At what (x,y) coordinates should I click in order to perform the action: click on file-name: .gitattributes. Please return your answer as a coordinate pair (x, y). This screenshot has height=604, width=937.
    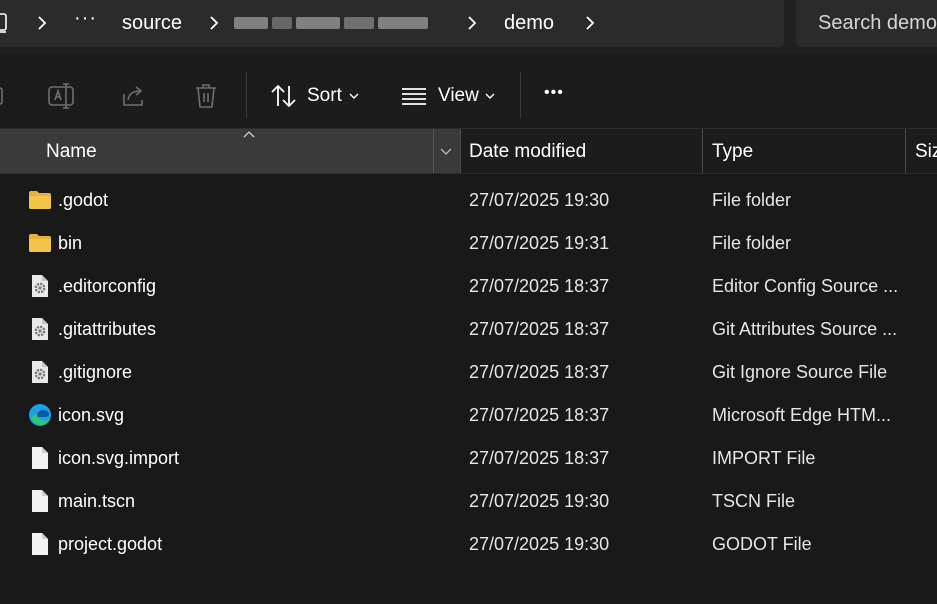
    Looking at the image, I should click on (107, 329).